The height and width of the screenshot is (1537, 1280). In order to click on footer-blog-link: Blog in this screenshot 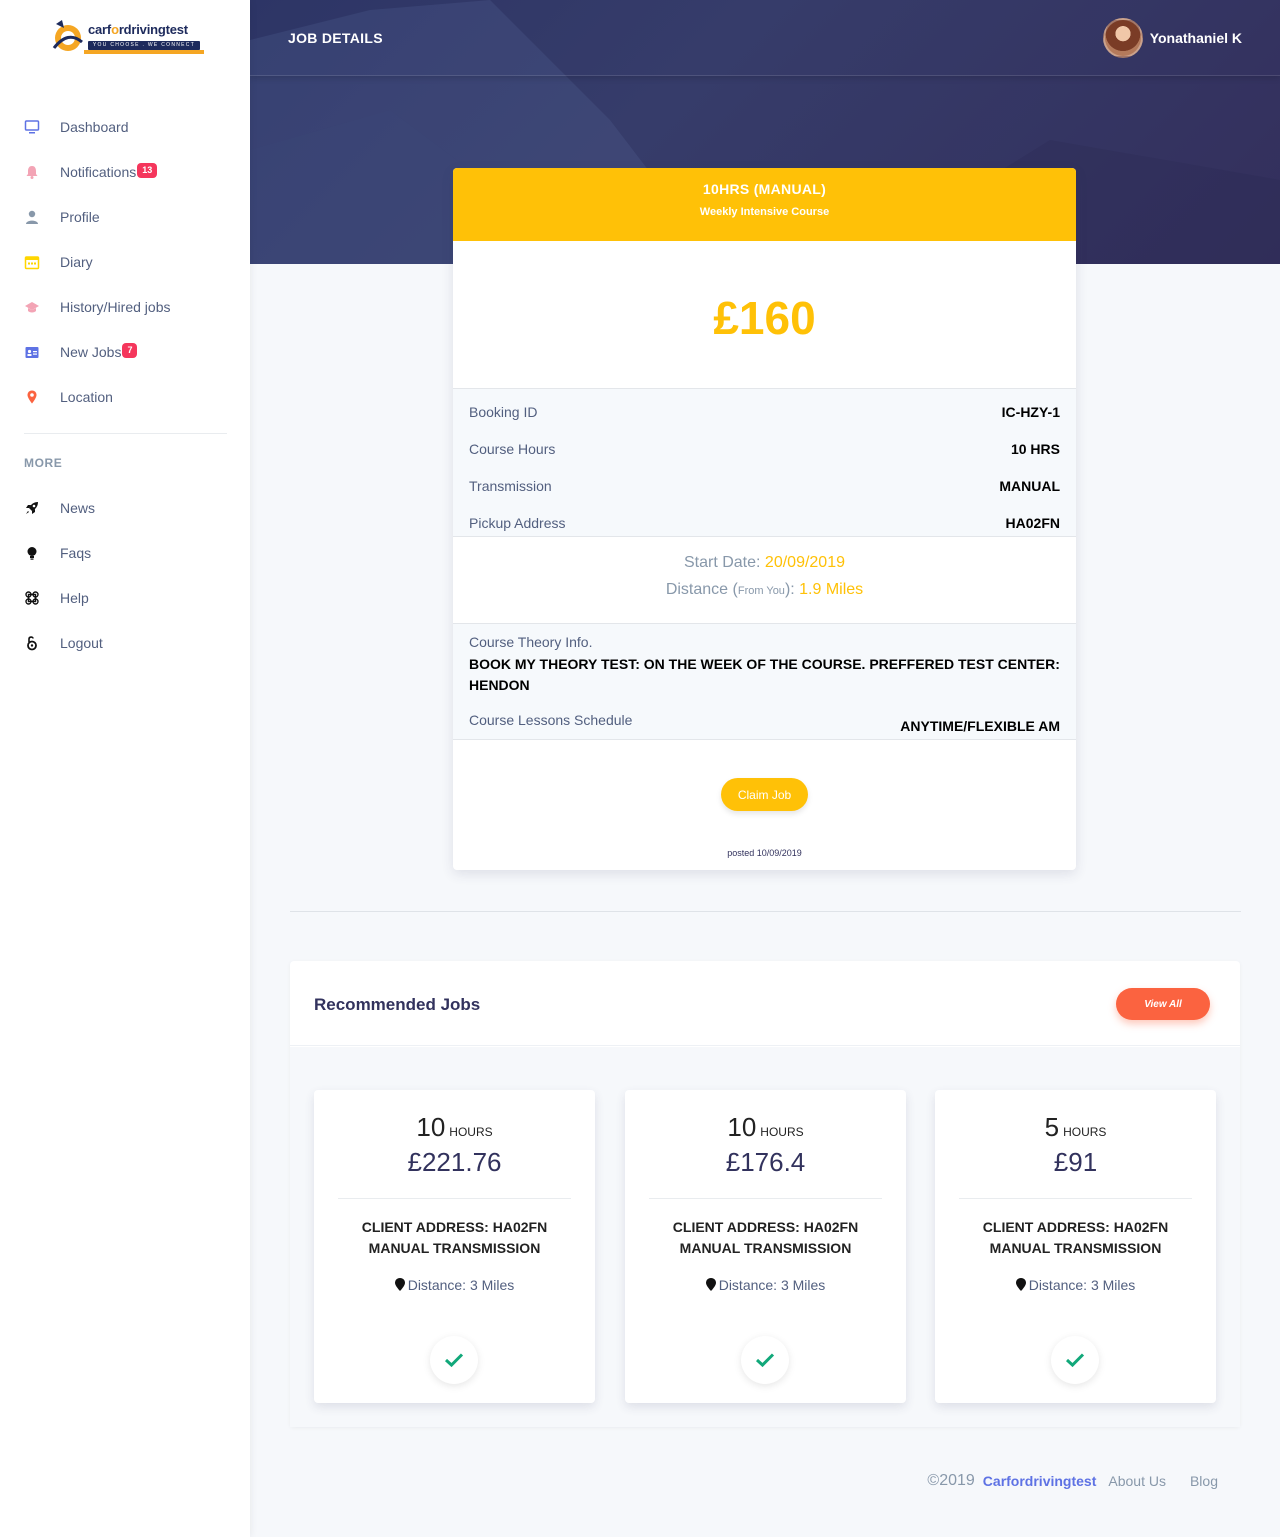, I will do `click(1204, 1481)`.